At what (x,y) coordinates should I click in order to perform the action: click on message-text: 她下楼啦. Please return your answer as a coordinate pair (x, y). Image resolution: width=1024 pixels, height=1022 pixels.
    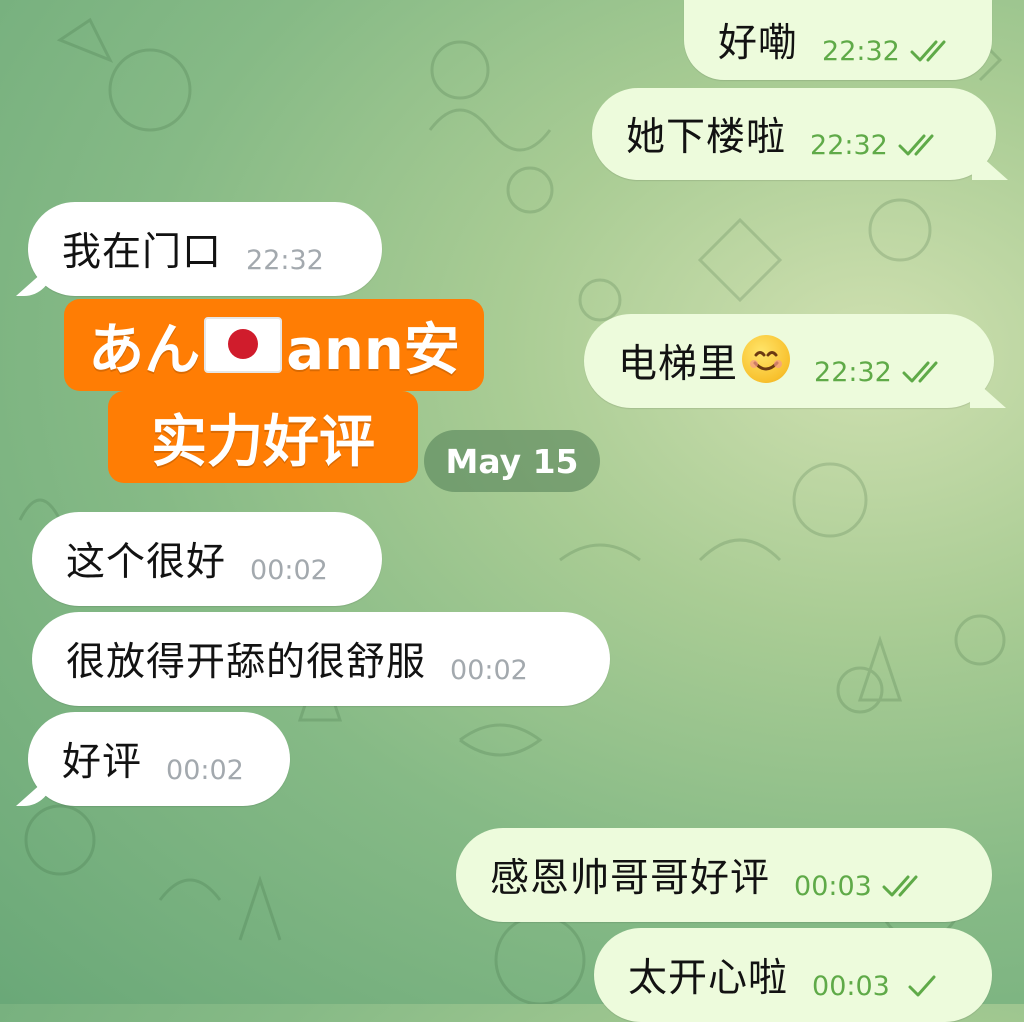
    Looking at the image, I should click on (706, 137).